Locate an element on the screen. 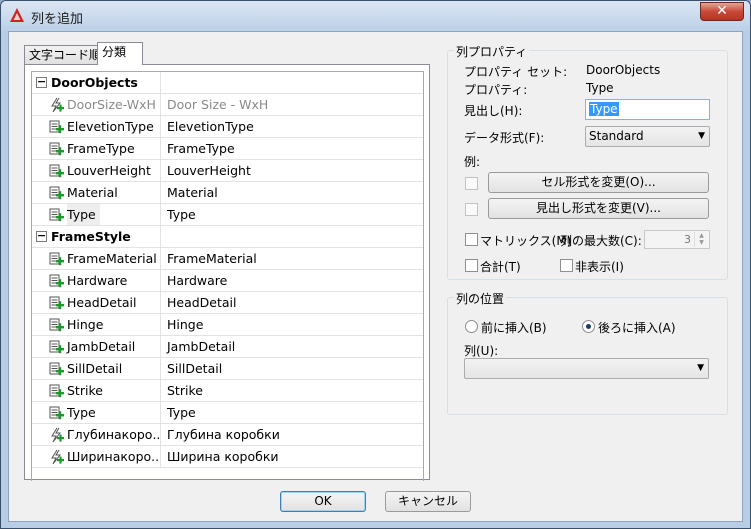  column-label: 列(U): is located at coordinates (481, 351).